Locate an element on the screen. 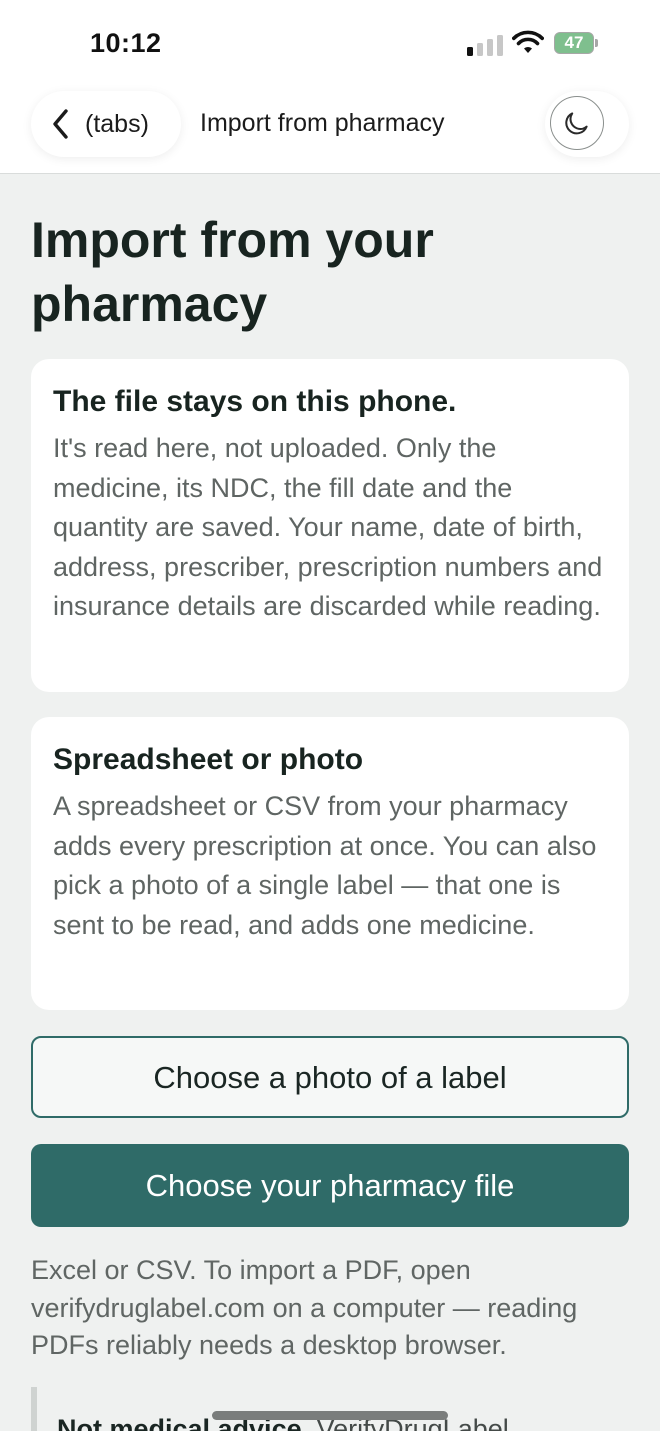 The width and height of the screenshot is (660, 1431). back-button-label: (tabs) is located at coordinates (117, 124).